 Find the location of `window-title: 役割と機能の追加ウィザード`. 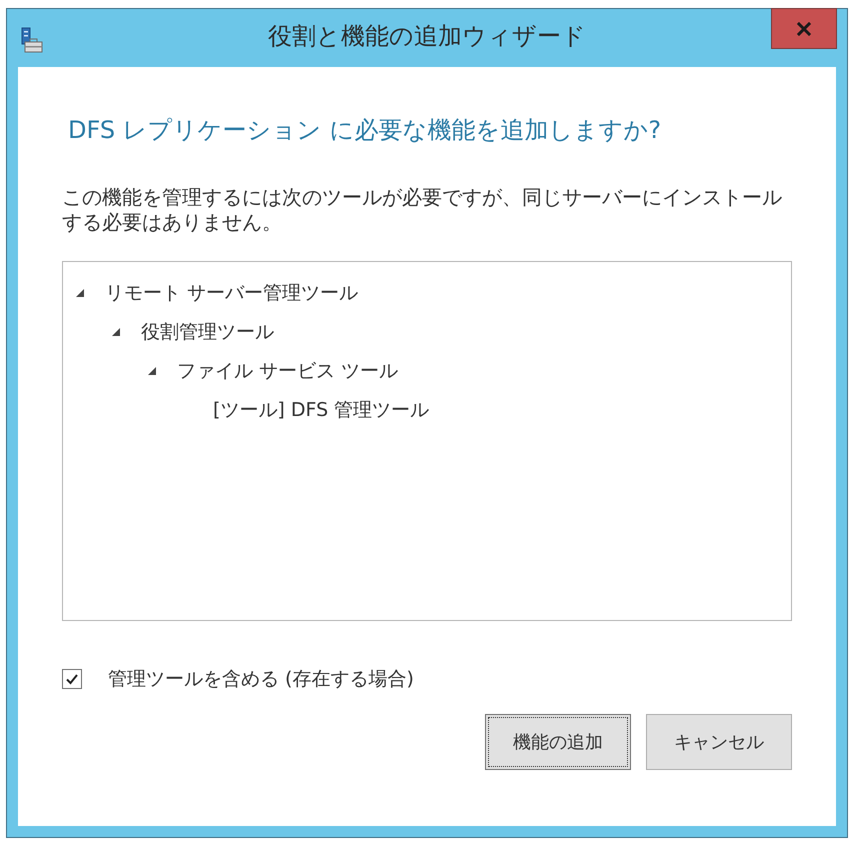

window-title: 役割と機能の追加ウィザード is located at coordinates (427, 36).